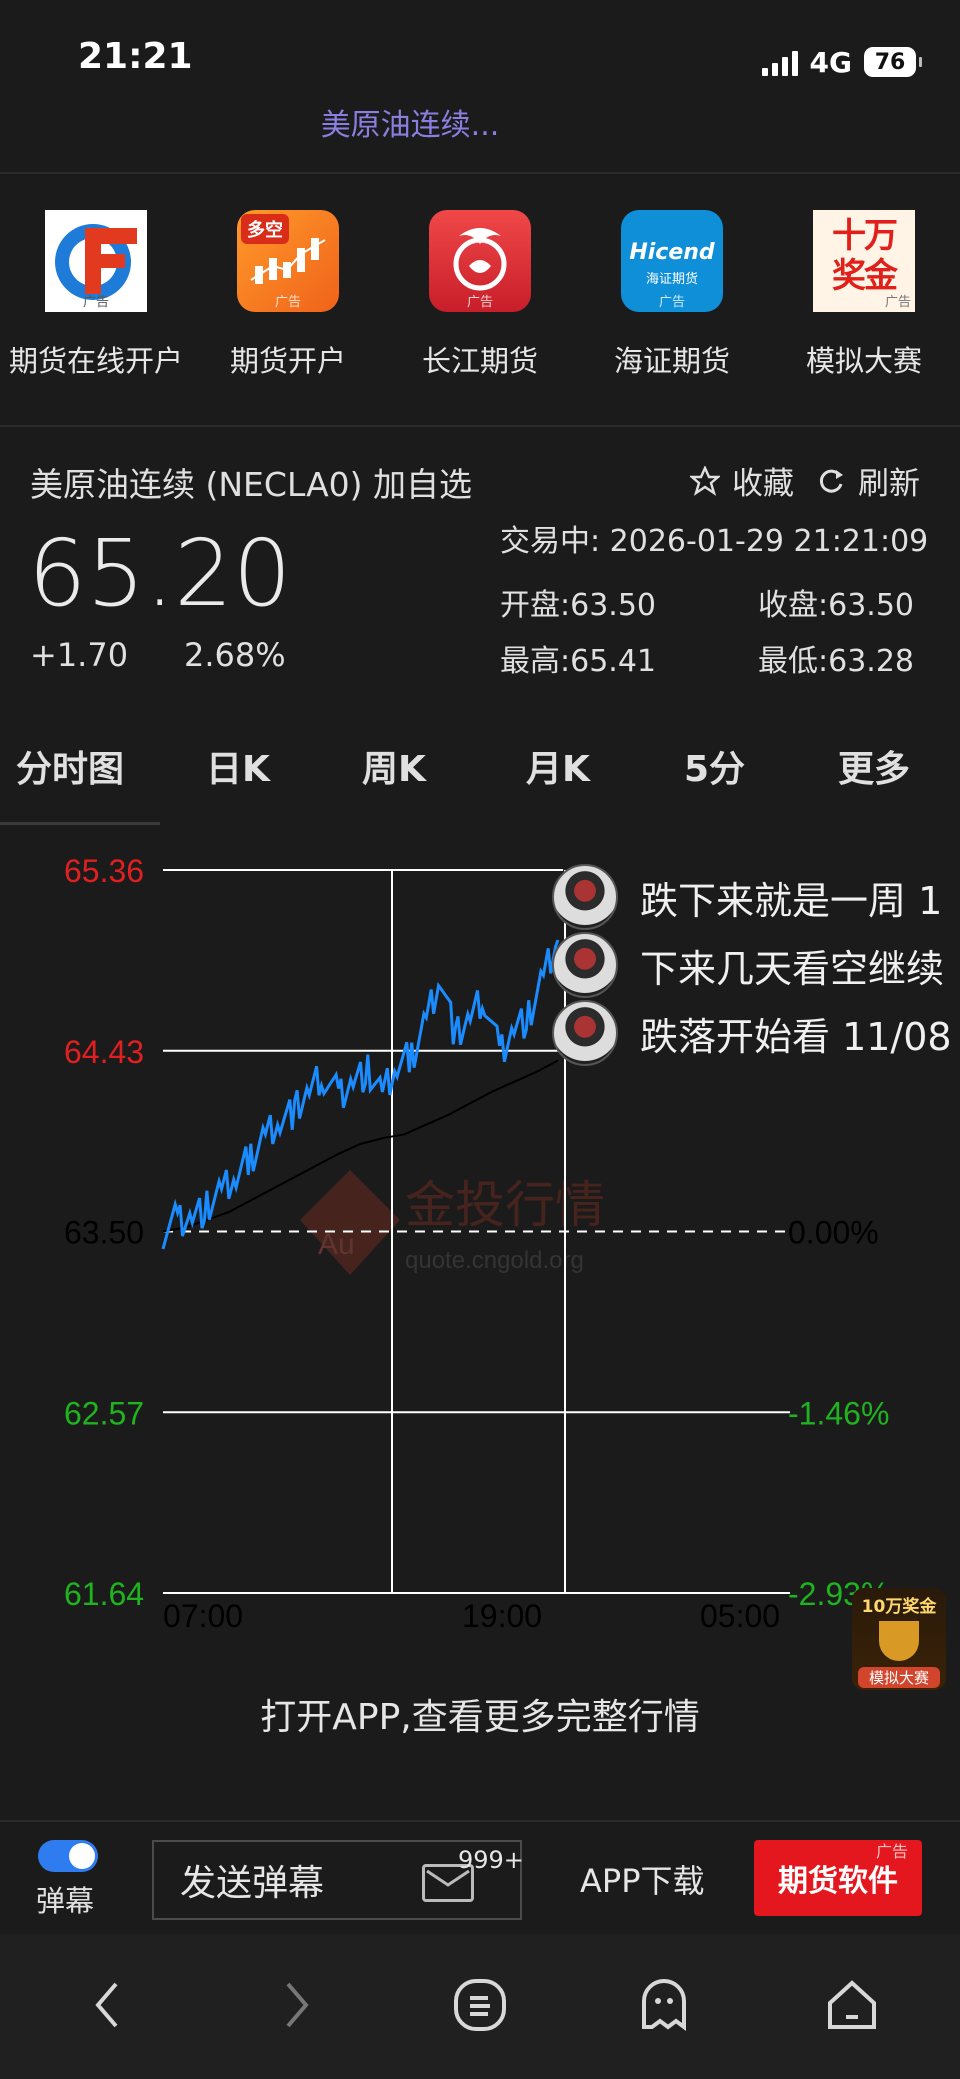 The width and height of the screenshot is (960, 2079). Describe the element at coordinates (235, 655) in the screenshot. I see `price-change-percent: 2.68%` at that location.